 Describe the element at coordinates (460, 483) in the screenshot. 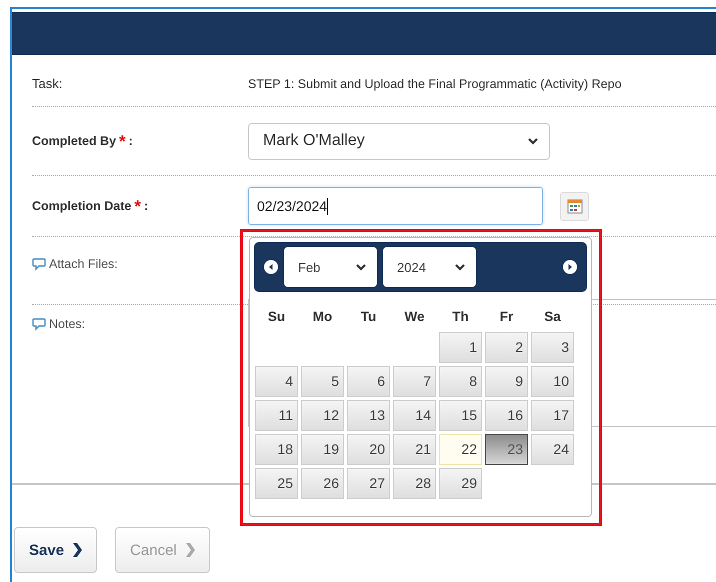

I see `day-cell: 29` at that location.